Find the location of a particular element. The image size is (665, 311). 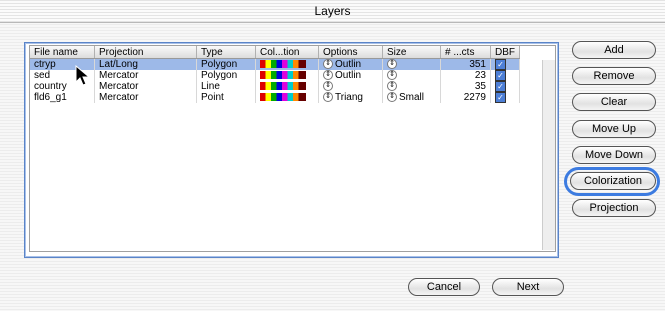

cell-object-count: 351 is located at coordinates (465, 64).